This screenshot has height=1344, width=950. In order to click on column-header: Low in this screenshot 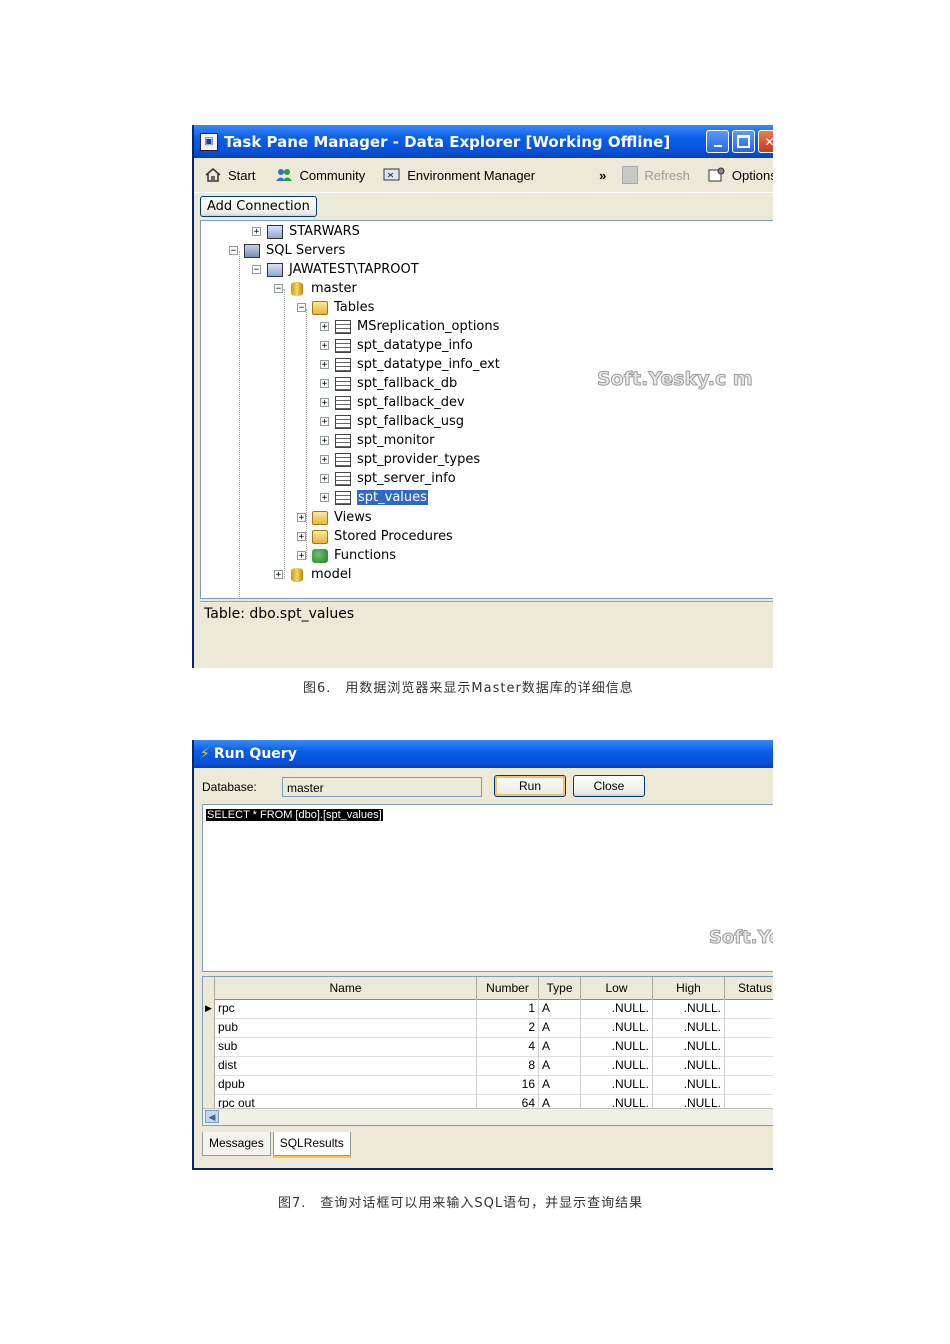, I will do `click(617, 988)`.